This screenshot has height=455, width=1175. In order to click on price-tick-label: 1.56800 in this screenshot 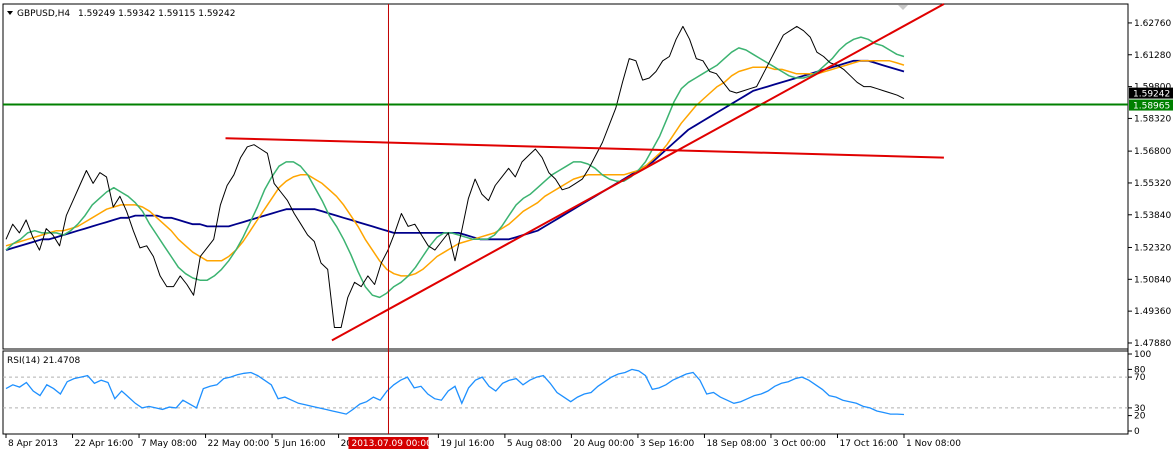, I will do `click(1152, 152)`.